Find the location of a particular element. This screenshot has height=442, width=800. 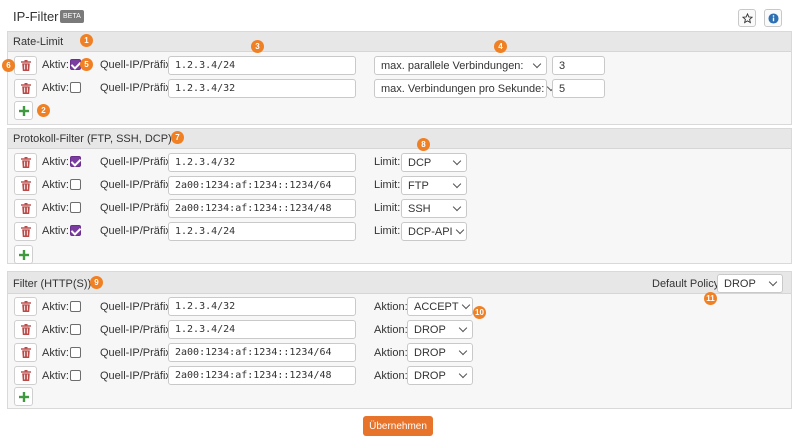

limit-select: DCP-API is located at coordinates (434, 231).